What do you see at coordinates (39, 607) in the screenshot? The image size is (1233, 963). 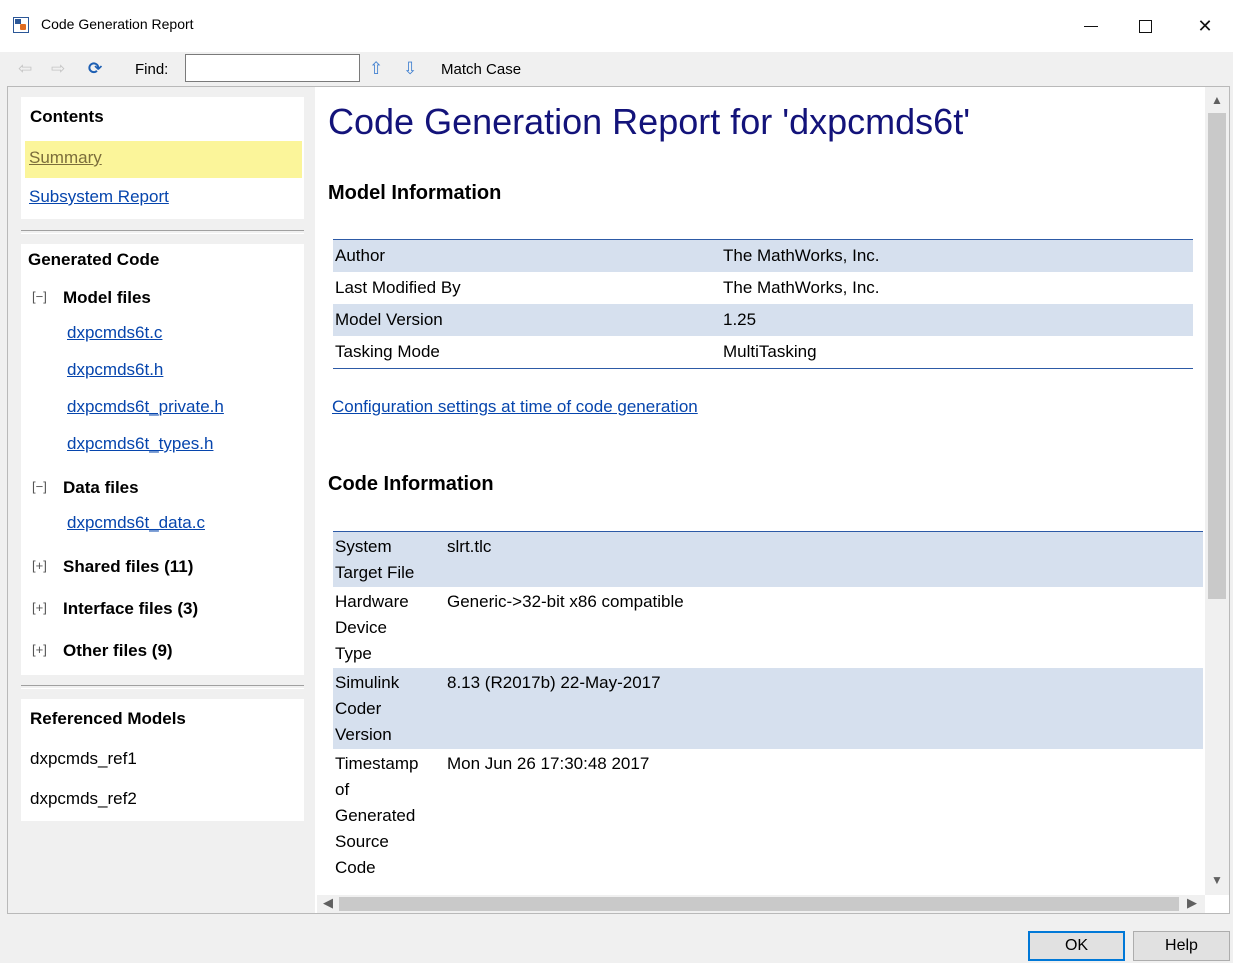 I see `interface-files-toggle: [+]` at bounding box center [39, 607].